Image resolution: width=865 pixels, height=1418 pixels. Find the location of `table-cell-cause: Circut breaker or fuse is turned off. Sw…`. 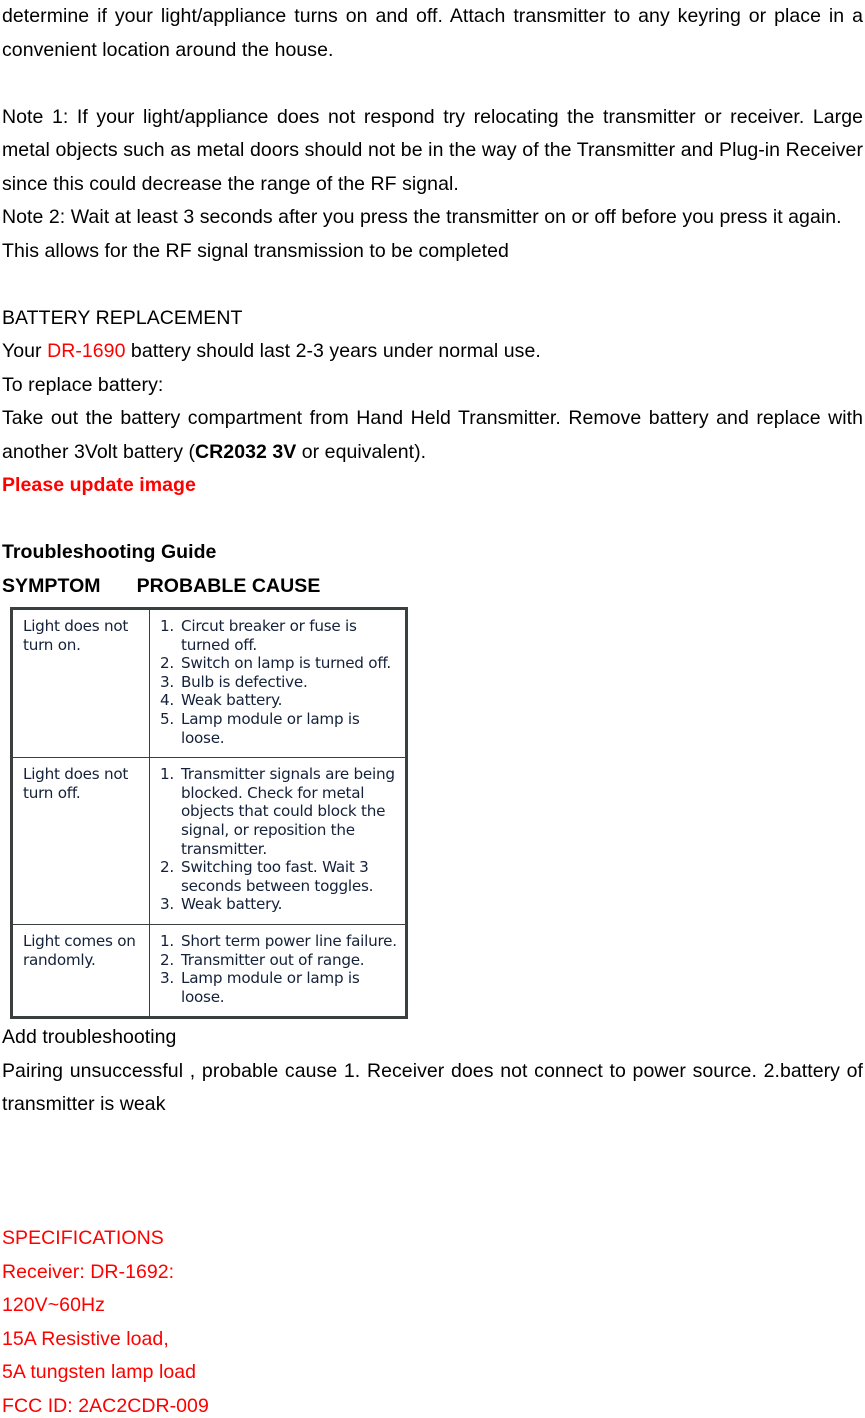

table-cell-cause: Circut breaker or fuse is turned off. Sw… is located at coordinates (278, 683).